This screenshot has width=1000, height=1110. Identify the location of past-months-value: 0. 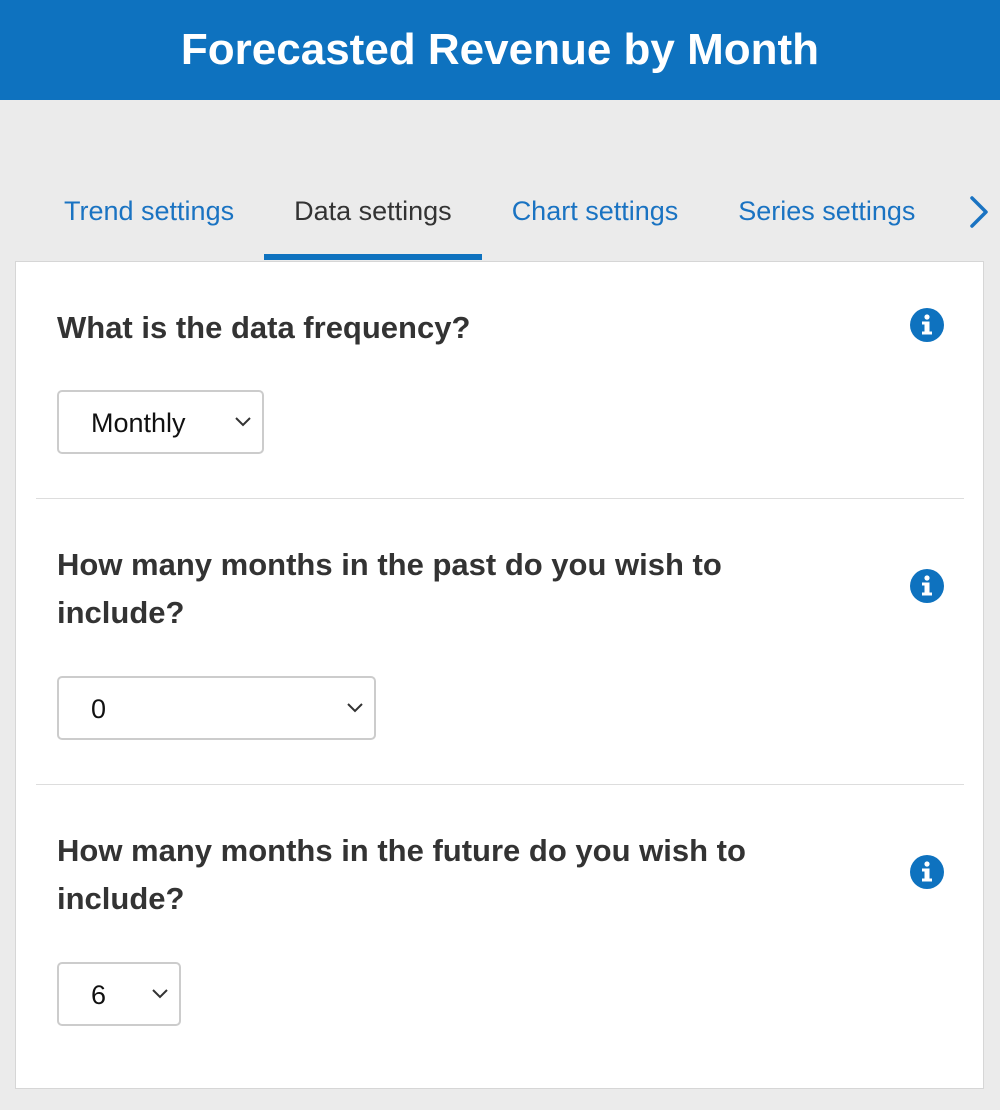
(99, 709).